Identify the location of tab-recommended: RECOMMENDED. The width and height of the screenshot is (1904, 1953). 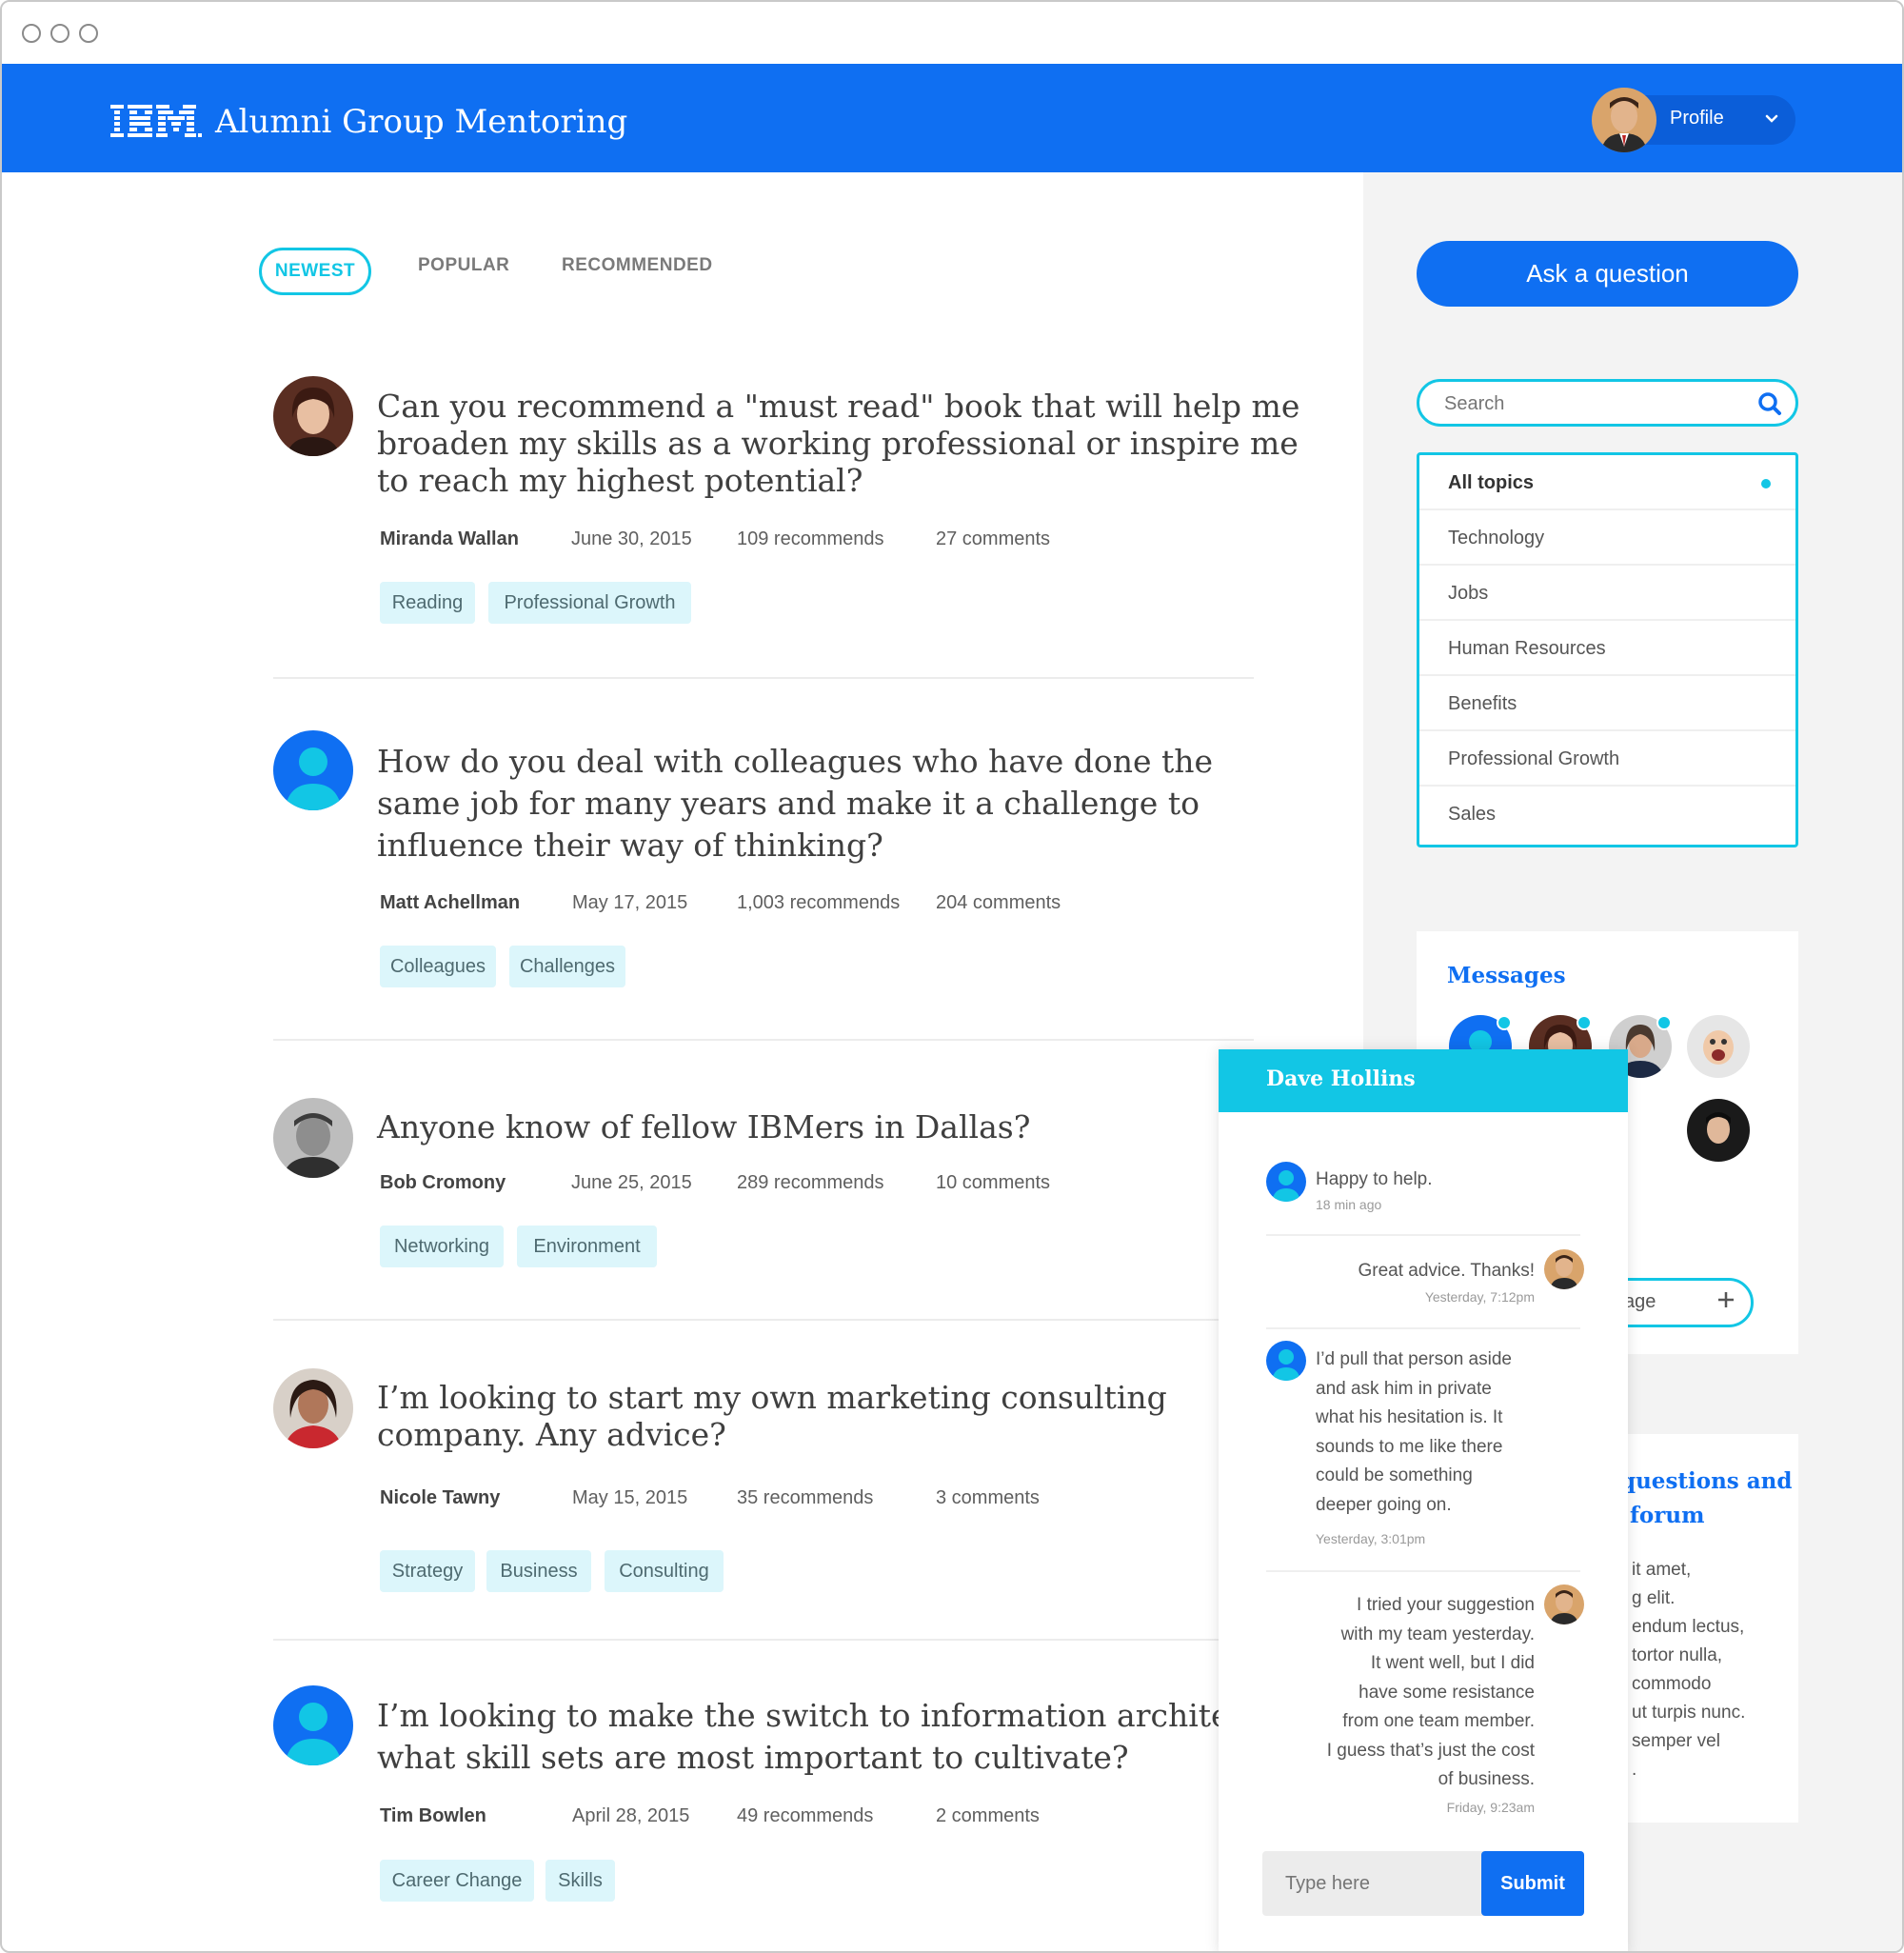
(637, 265).